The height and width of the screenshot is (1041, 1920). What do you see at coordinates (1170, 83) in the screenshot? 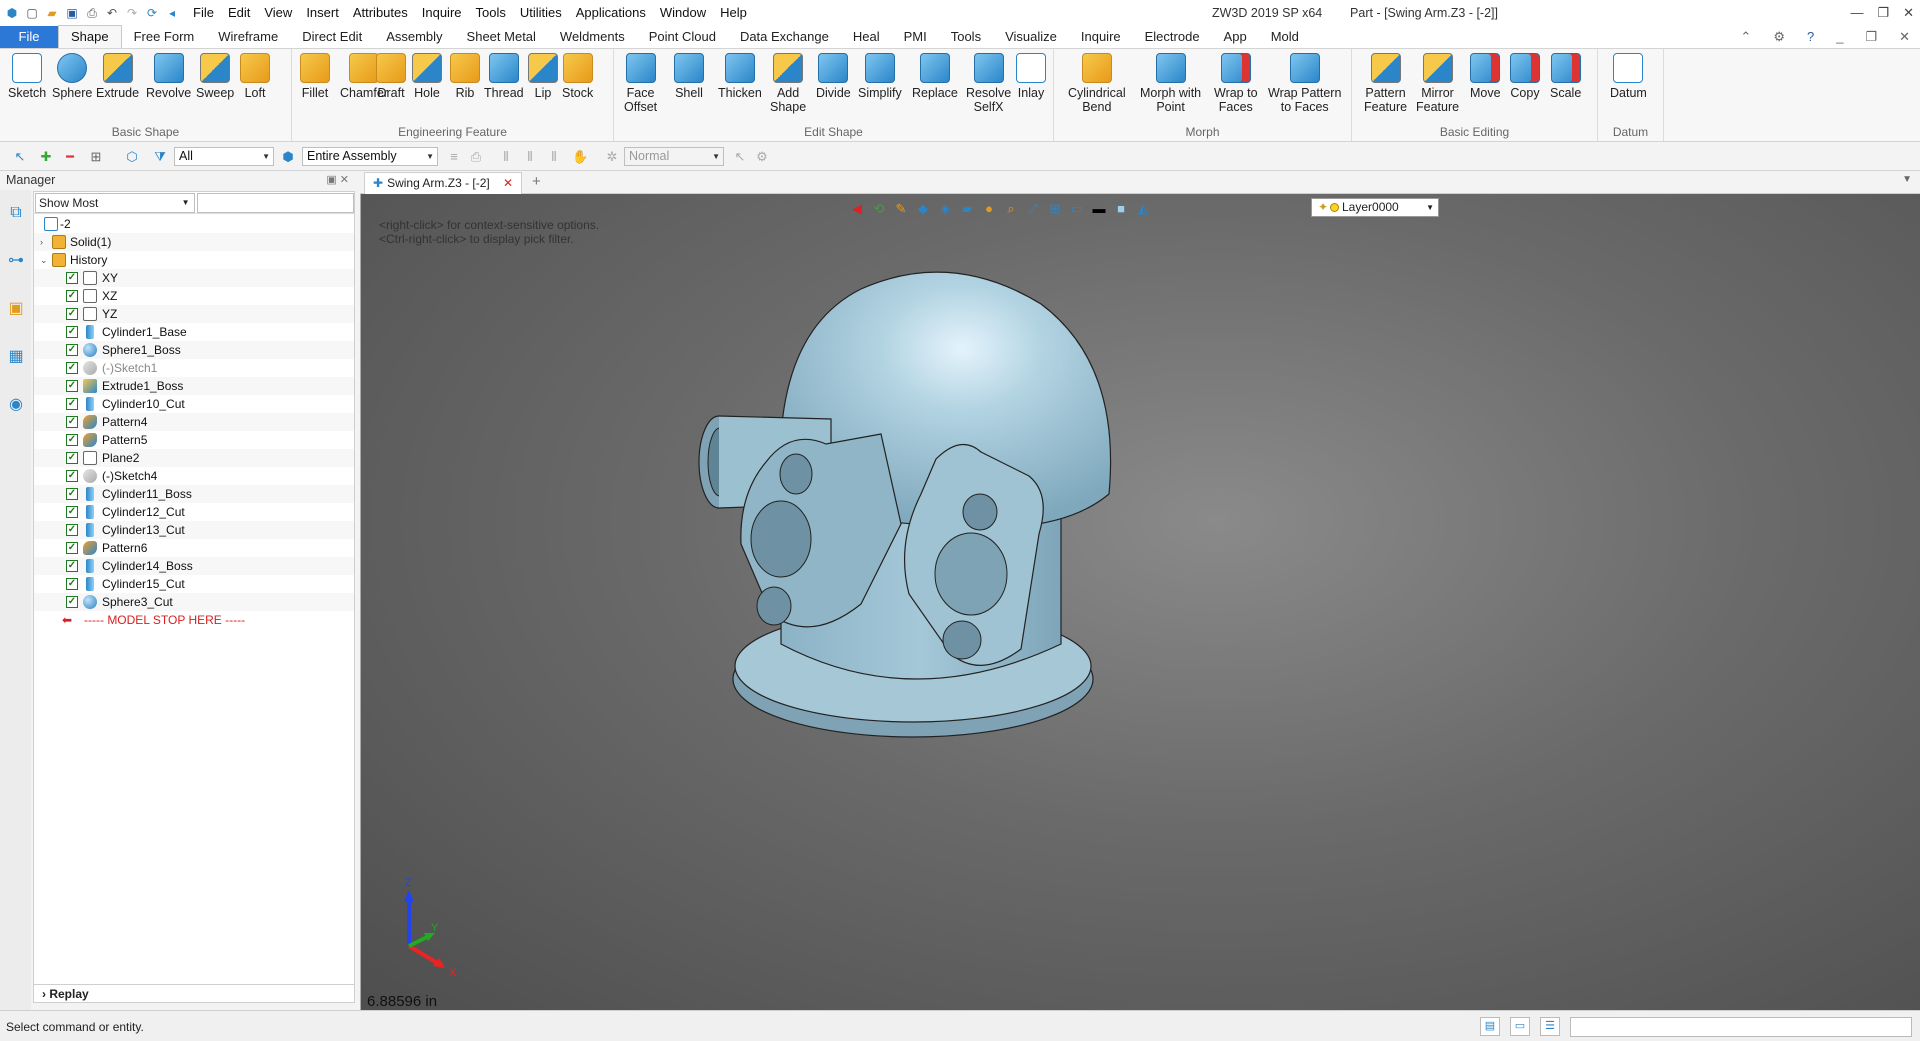
I see `morph-with-point-button: Morph with Point` at bounding box center [1170, 83].